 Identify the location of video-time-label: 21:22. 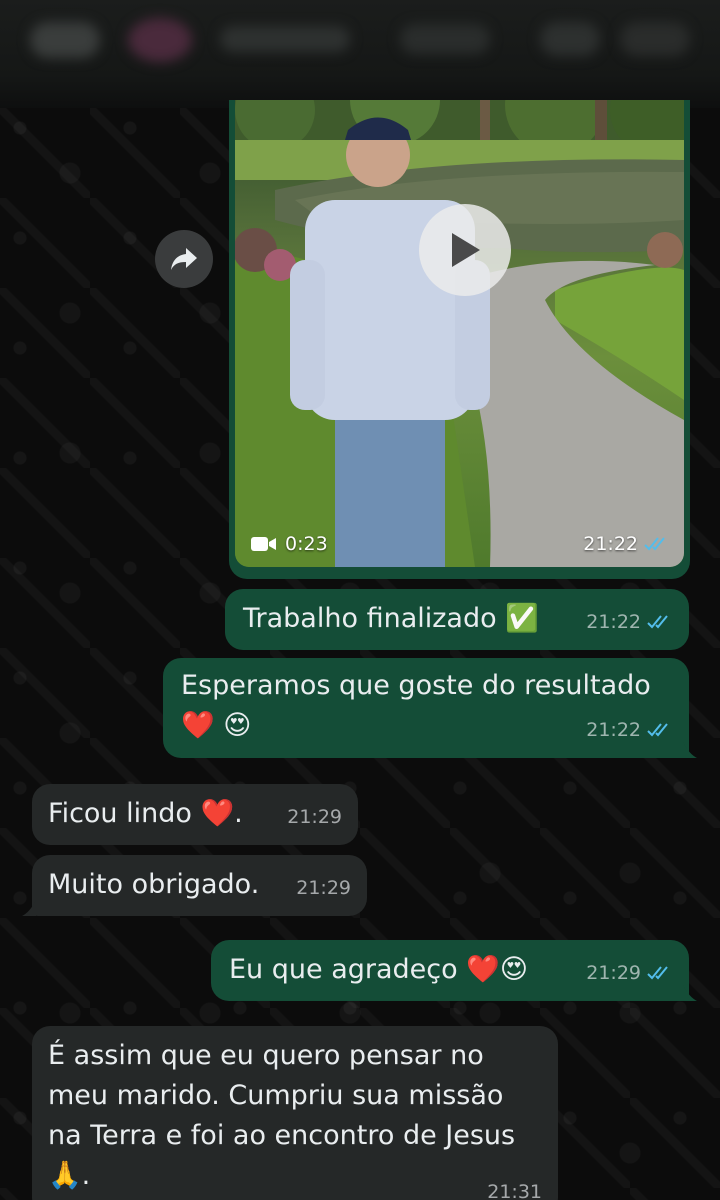
(610, 544).